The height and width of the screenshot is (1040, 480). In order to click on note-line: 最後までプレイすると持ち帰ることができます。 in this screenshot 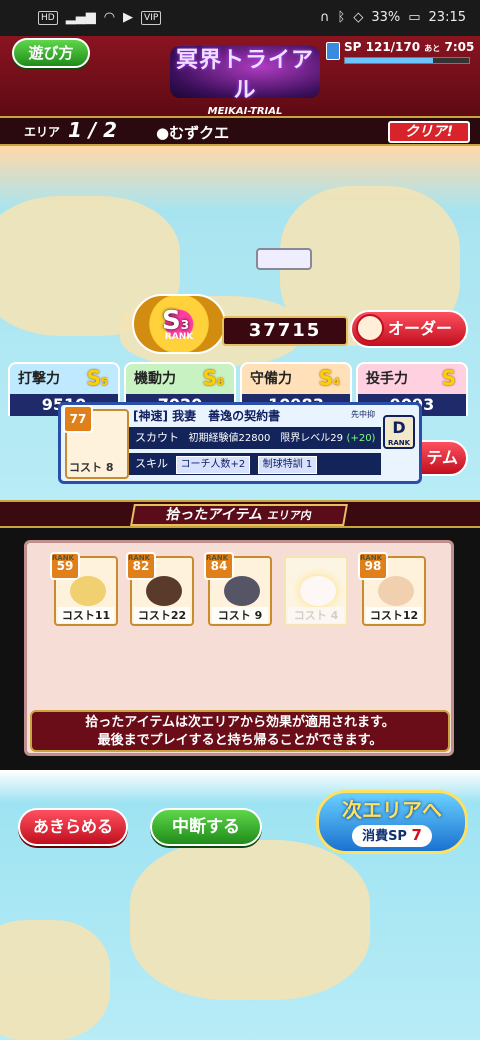, I will do `click(240, 740)`.